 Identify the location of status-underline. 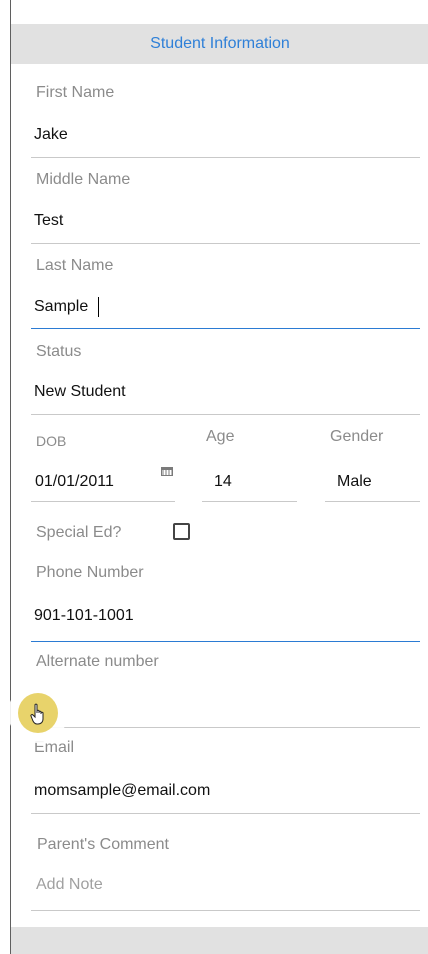
(225, 414).